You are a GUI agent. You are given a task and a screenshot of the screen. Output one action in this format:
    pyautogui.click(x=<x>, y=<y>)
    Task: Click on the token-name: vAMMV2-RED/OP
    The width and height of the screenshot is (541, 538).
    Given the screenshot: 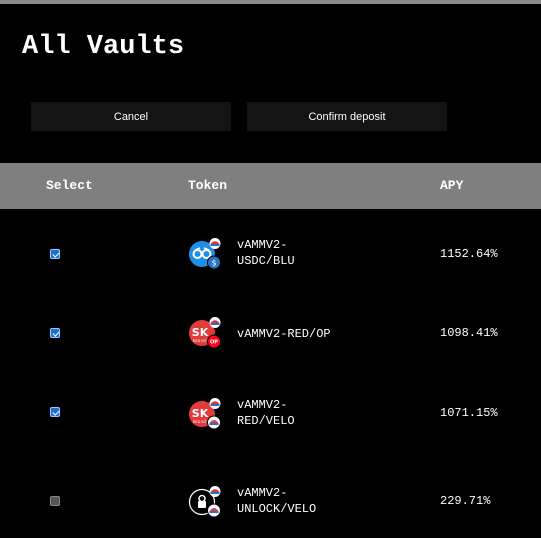 What is the action you would take?
    pyautogui.click(x=284, y=334)
    